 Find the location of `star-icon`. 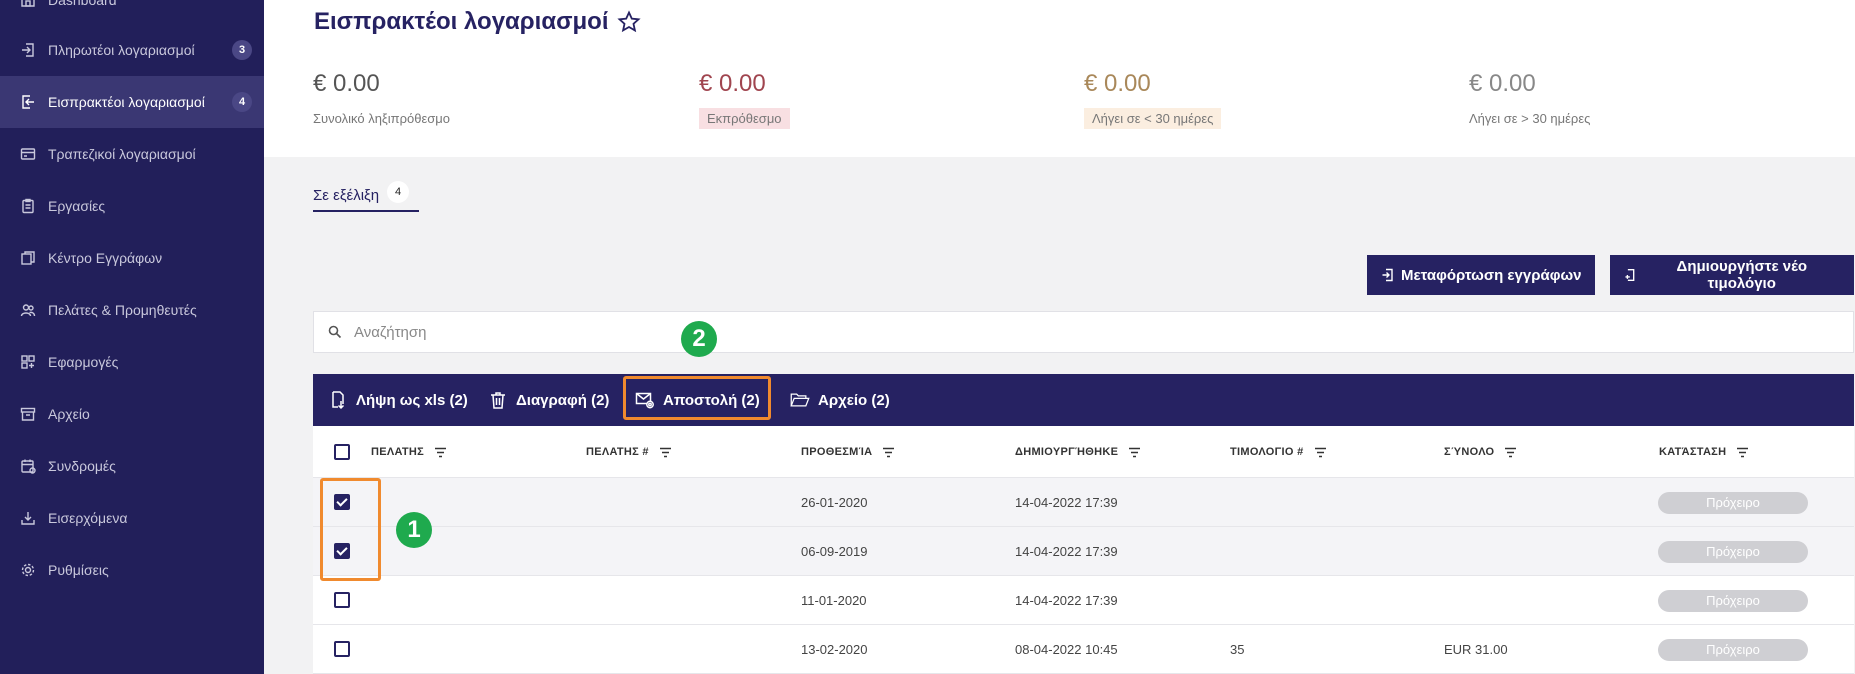

star-icon is located at coordinates (628, 22).